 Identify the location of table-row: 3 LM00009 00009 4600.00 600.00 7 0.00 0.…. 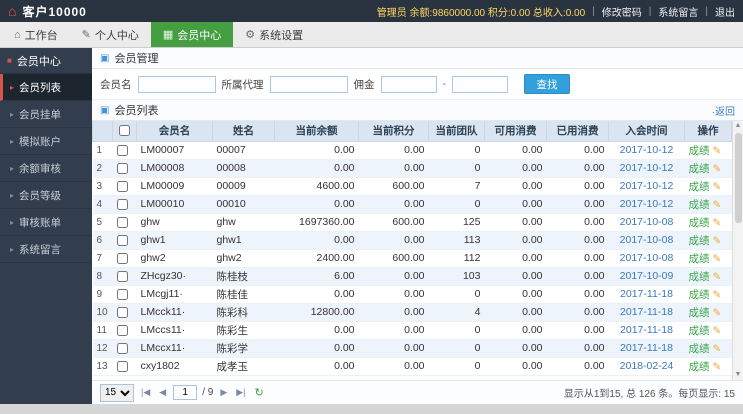
(412, 186).